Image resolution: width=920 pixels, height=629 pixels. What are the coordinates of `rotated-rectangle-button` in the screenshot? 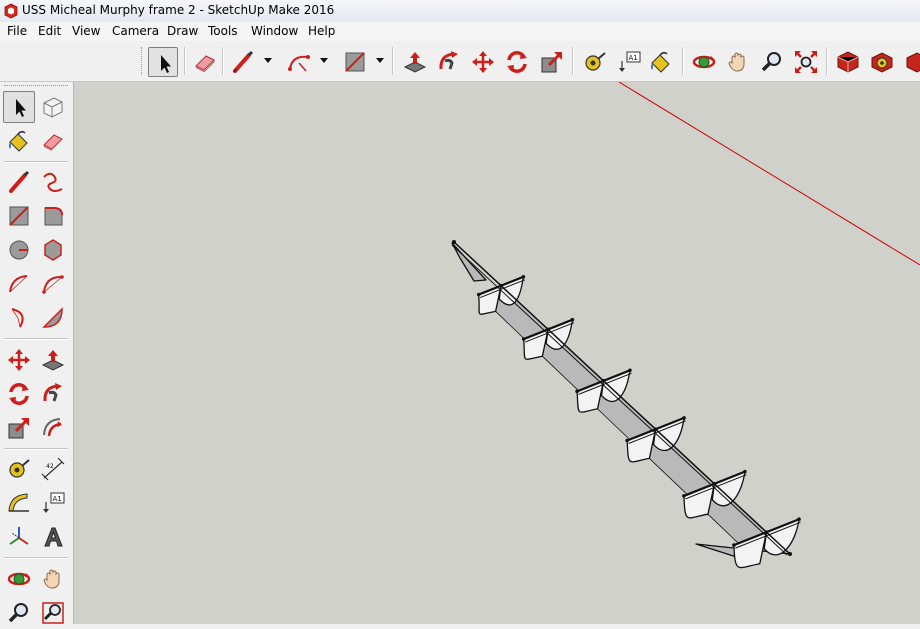 It's located at (53, 216).